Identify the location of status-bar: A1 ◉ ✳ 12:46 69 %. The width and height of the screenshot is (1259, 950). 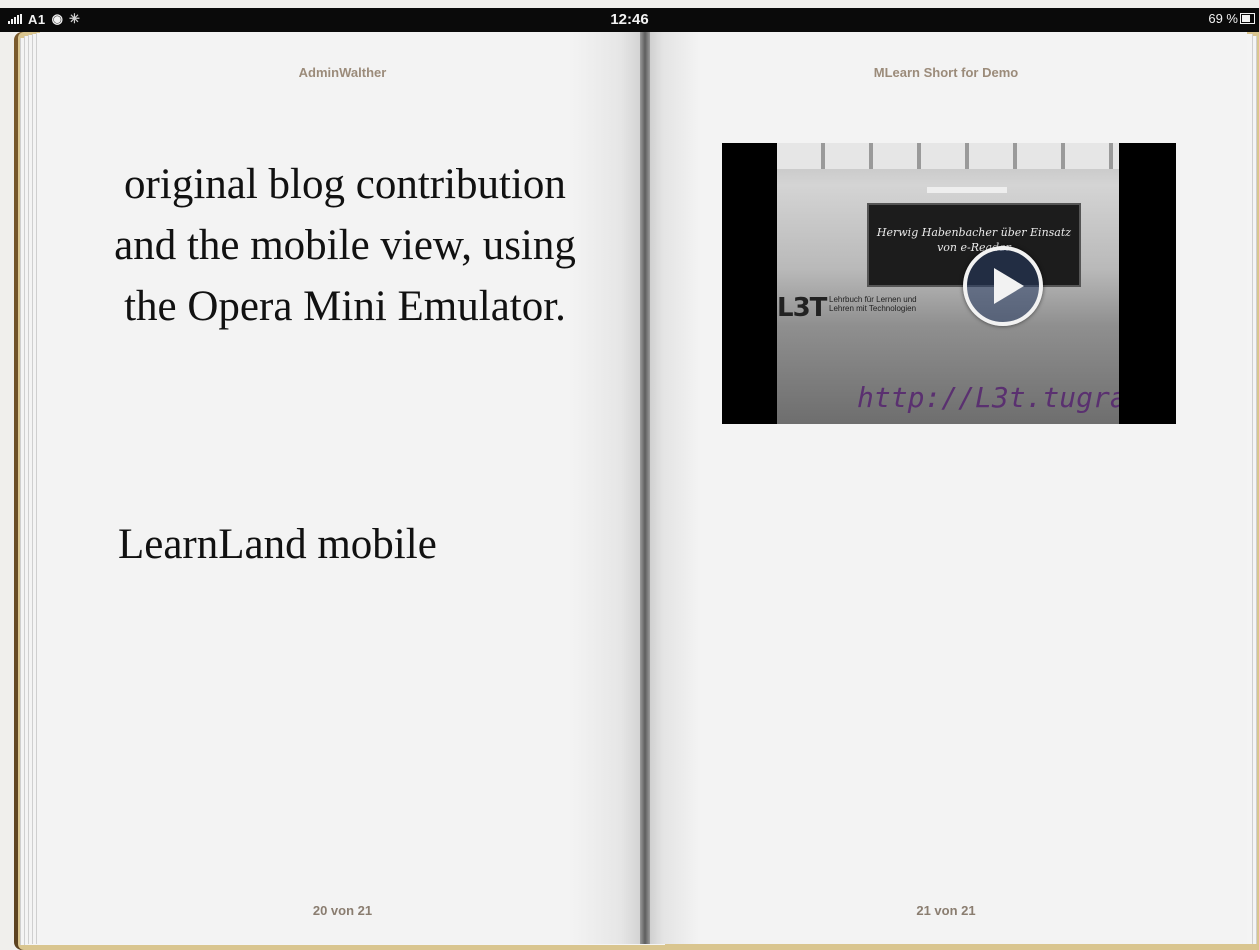
(629, 20).